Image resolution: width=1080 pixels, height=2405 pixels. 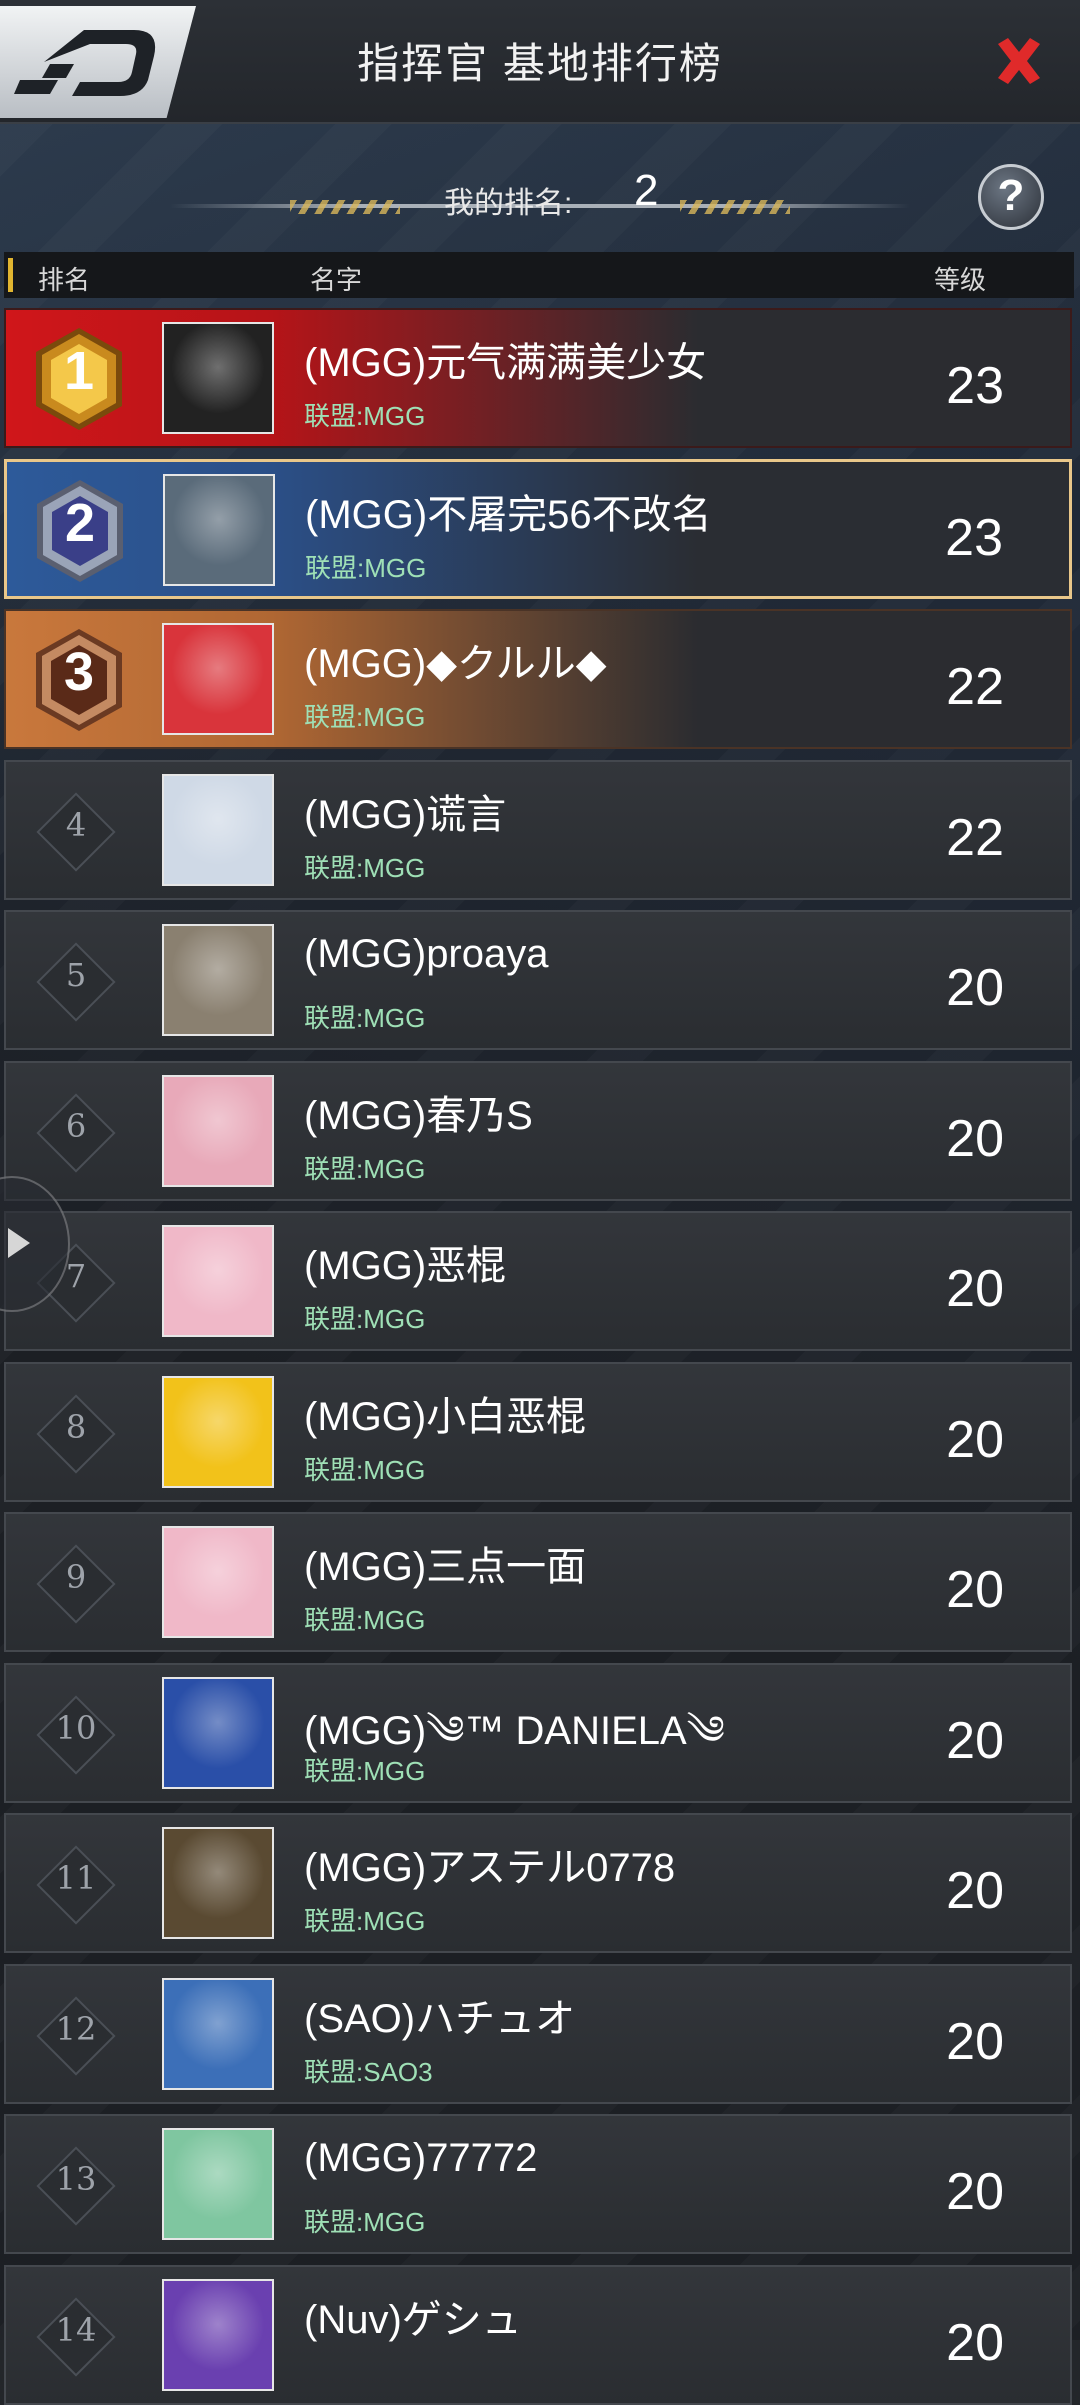 I want to click on rank-number: 9, so click(x=76, y=1577).